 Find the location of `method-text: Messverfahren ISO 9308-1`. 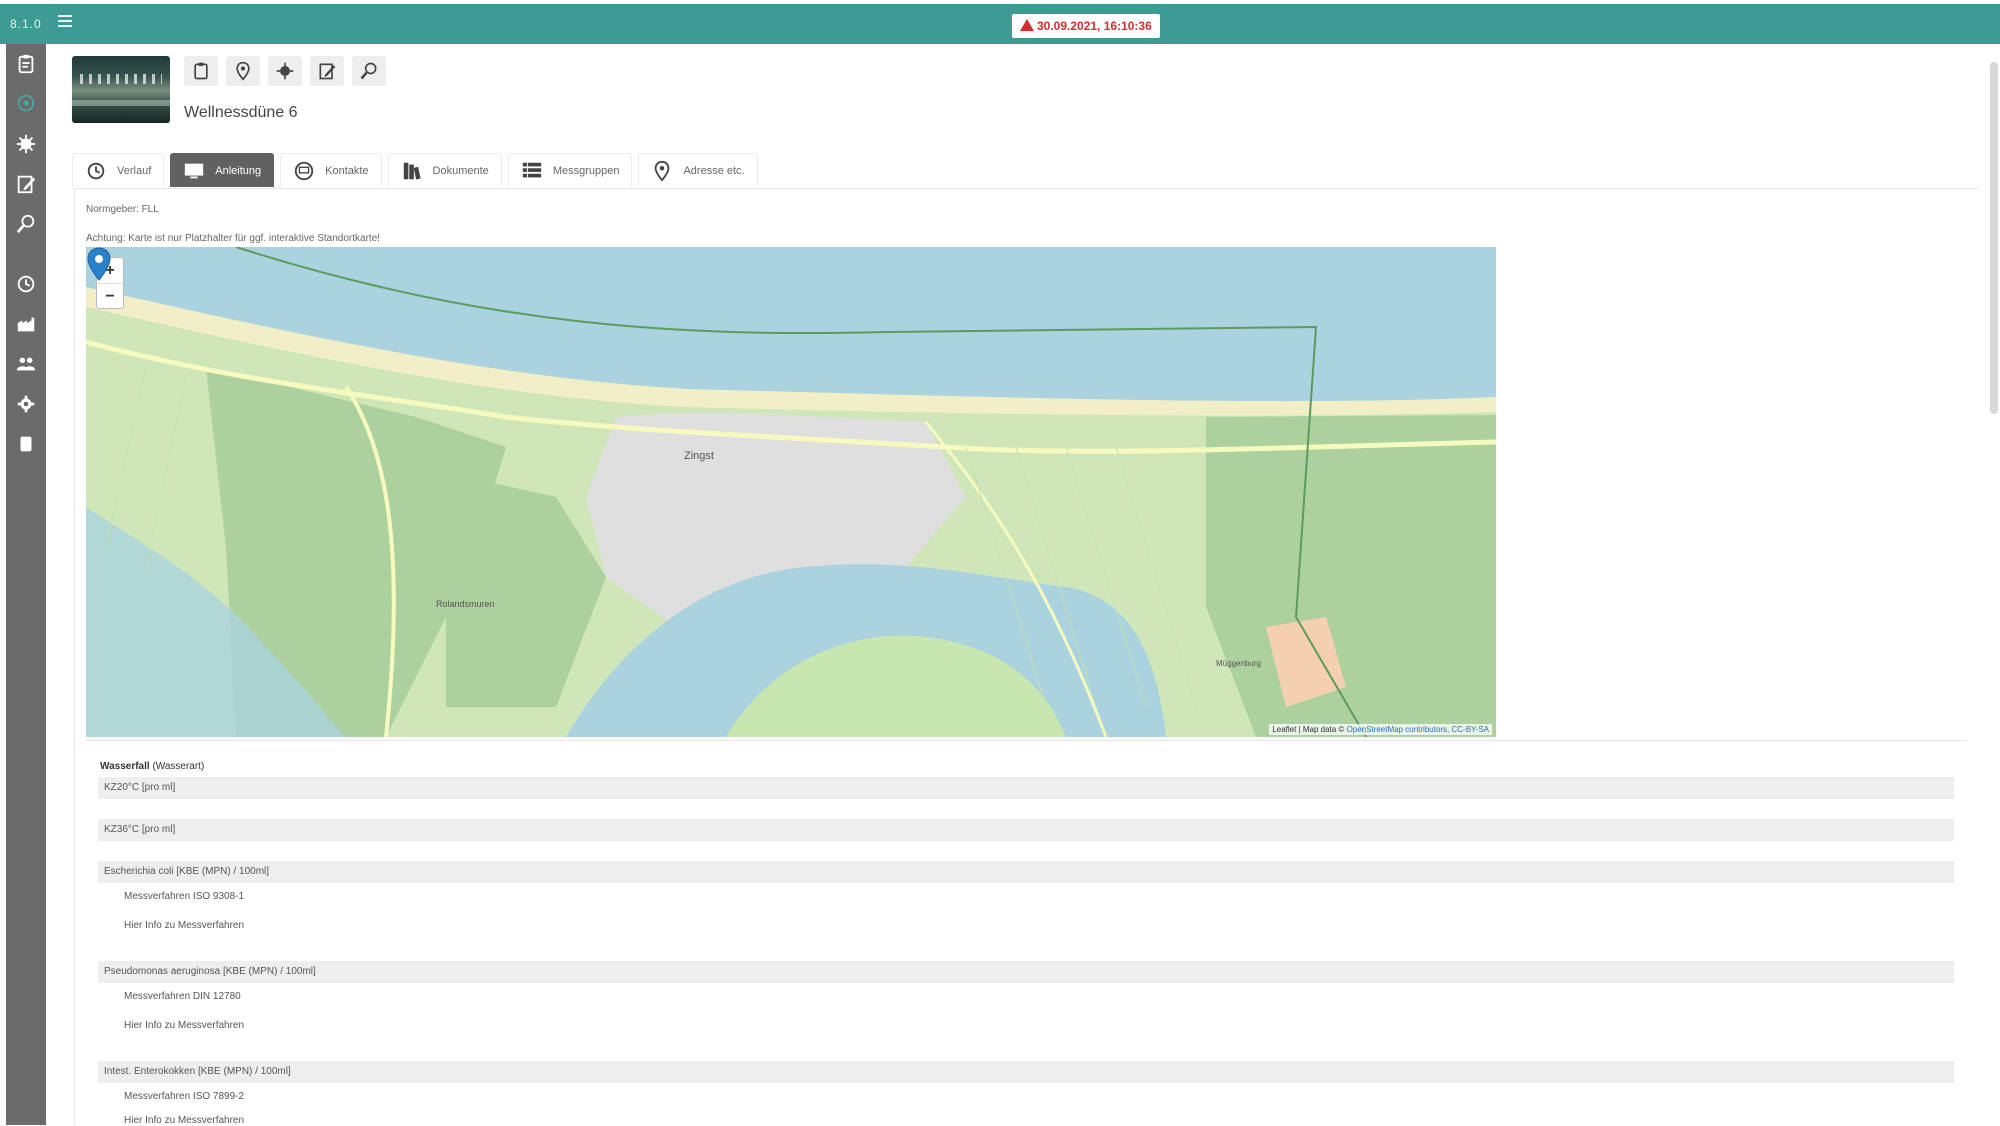

method-text: Messverfahren ISO 9308-1 is located at coordinates (184, 896).